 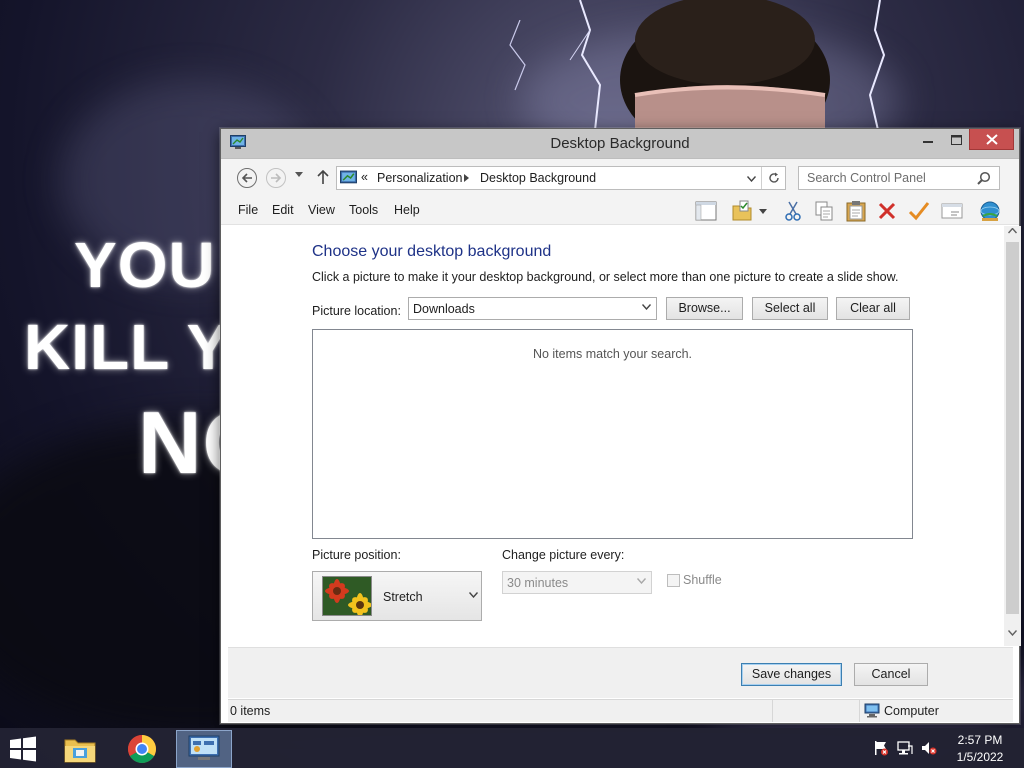 What do you see at coordinates (321, 210) in the screenshot?
I see `menu-view: View` at bounding box center [321, 210].